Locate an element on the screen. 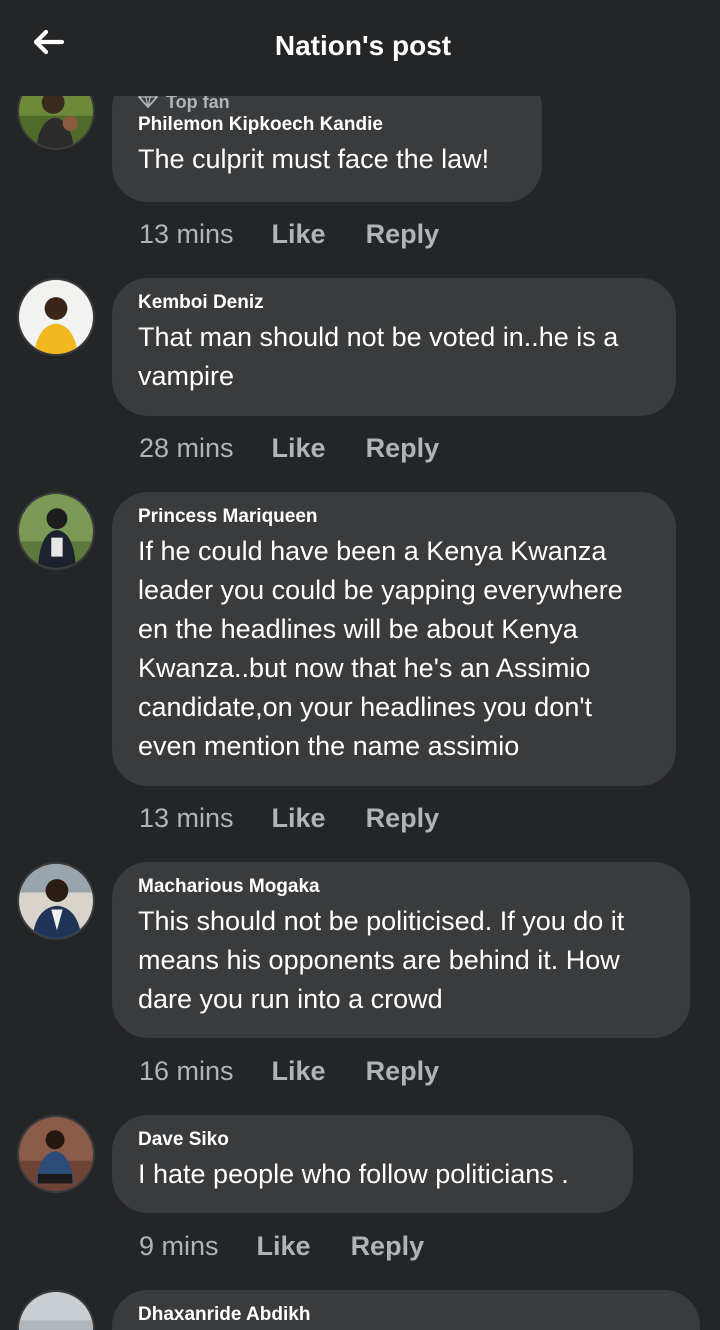  page-title: Nation's post is located at coordinates (363, 45).